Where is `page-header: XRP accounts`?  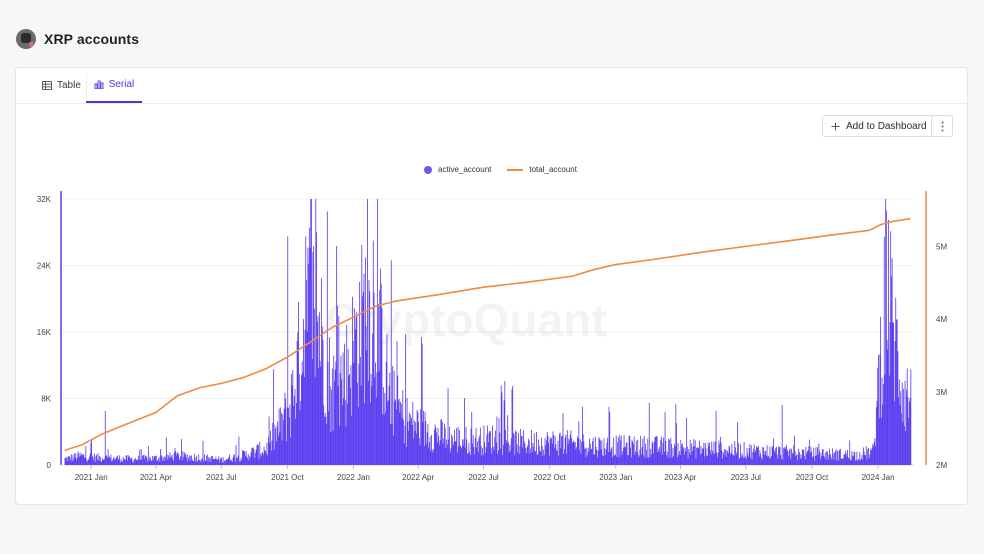 page-header: XRP accounts is located at coordinates (77, 39).